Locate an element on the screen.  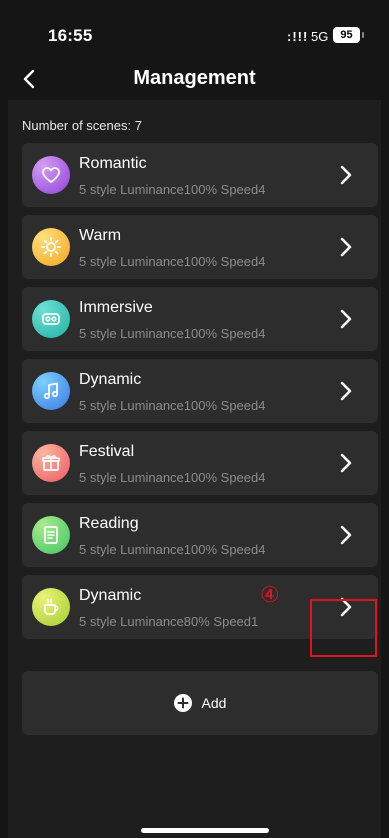
scene-card: Dynamic 5 style Luminance100% Speed4 is located at coordinates (200, 391).